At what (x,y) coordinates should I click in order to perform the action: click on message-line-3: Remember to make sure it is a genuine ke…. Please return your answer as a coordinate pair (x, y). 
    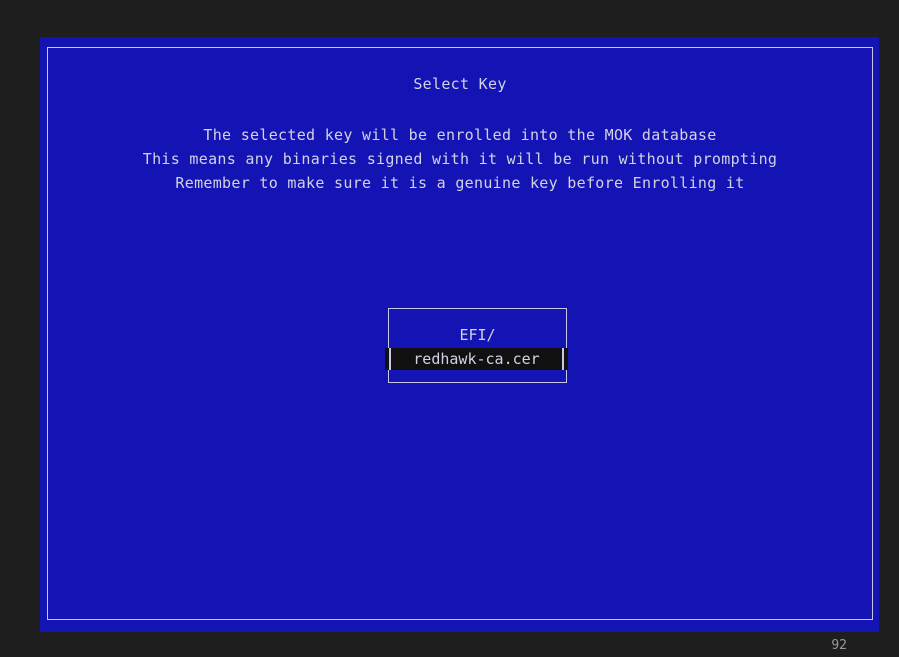
    Looking at the image, I should click on (460, 183).